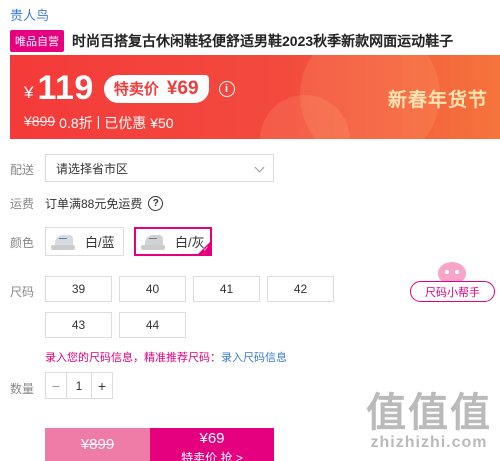  What do you see at coordinates (226, 88) in the screenshot?
I see `info-icon: i` at bounding box center [226, 88].